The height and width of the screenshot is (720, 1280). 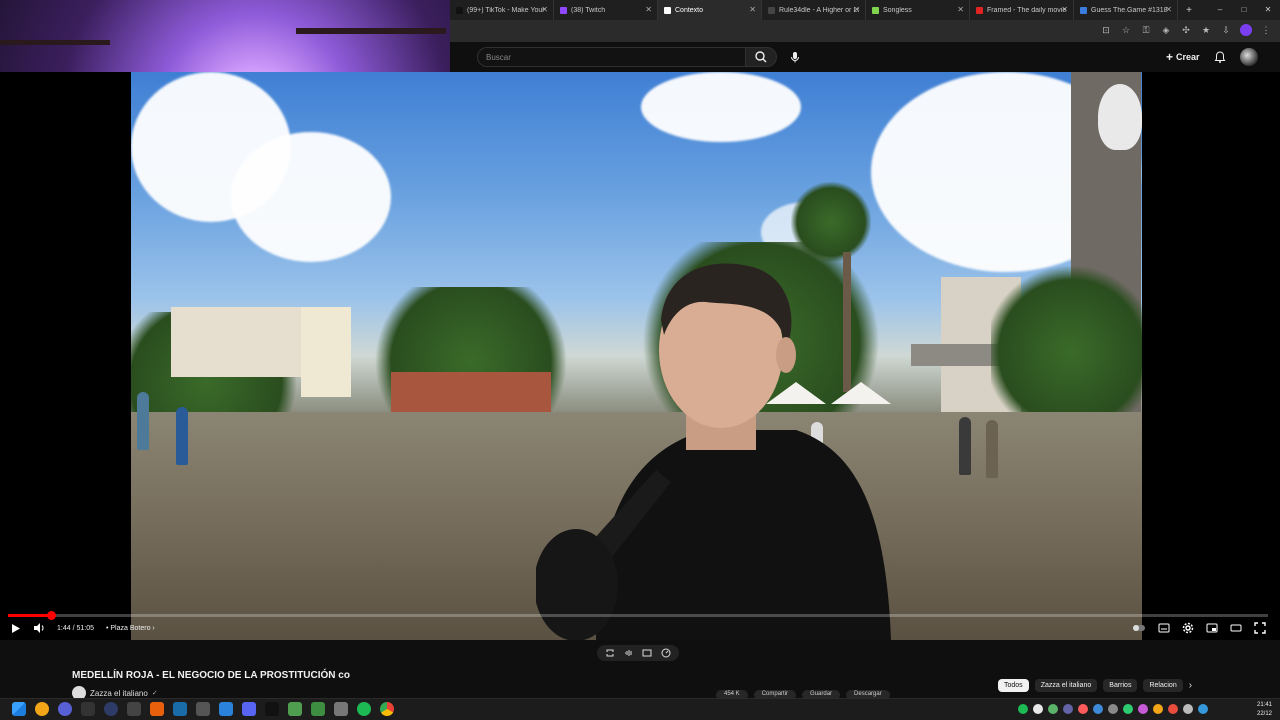 What do you see at coordinates (42, 709) in the screenshot?
I see `search-icon` at bounding box center [42, 709].